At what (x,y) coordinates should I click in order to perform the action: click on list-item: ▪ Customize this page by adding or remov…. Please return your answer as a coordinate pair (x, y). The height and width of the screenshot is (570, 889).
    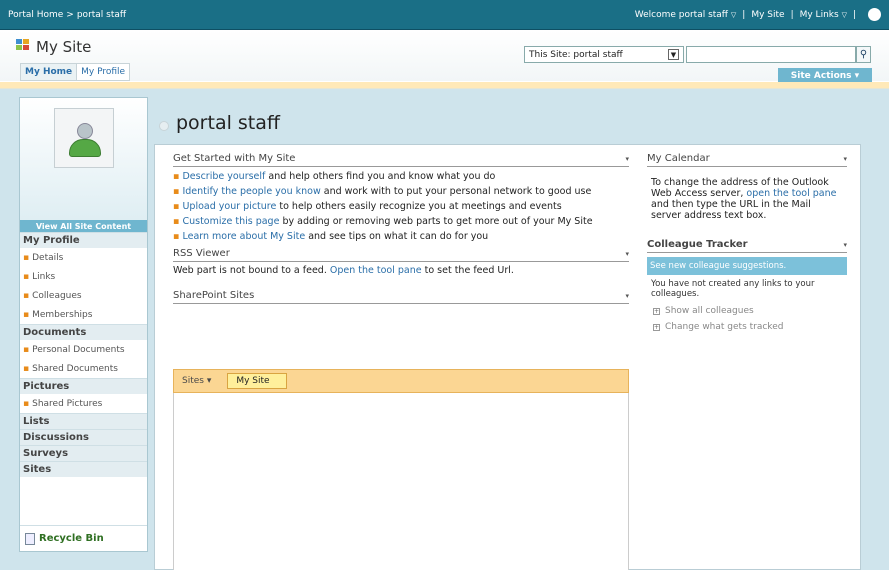
    Looking at the image, I should click on (401, 221).